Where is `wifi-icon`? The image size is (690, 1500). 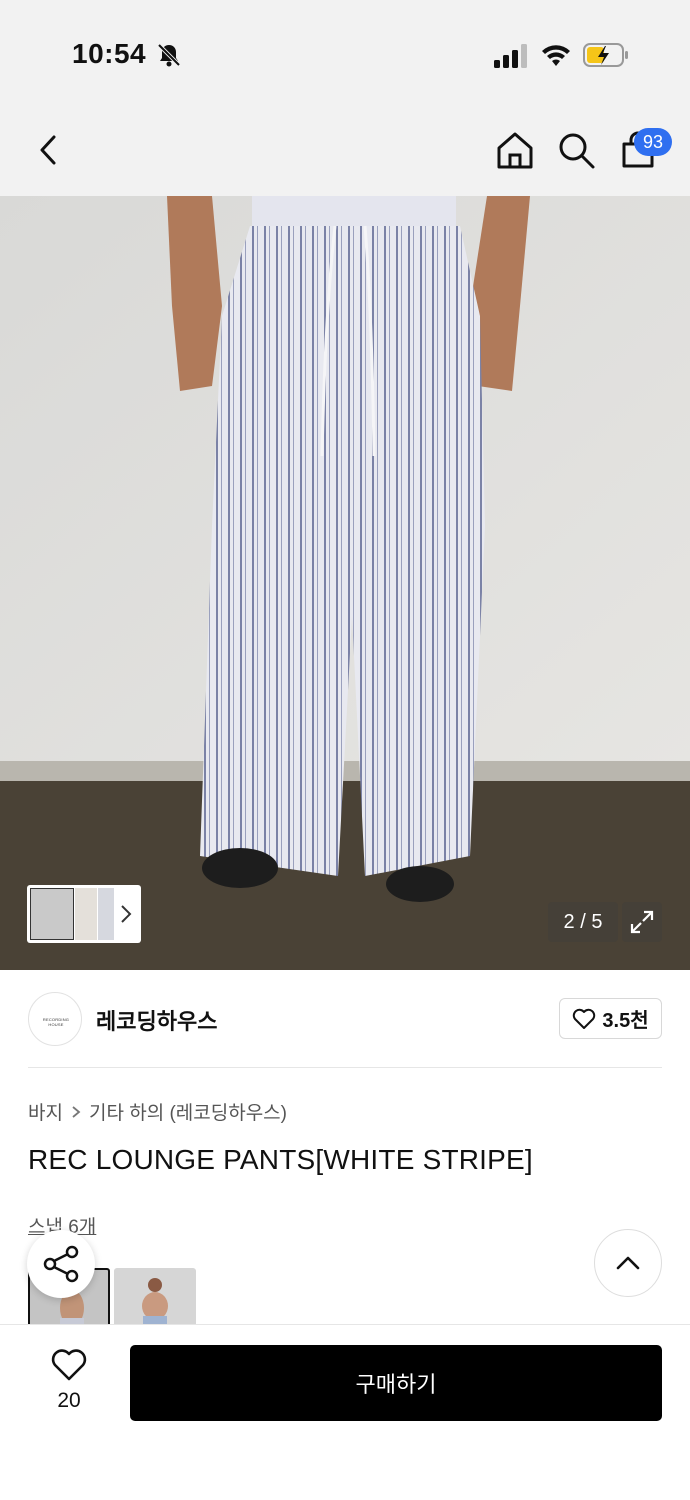
wifi-icon is located at coordinates (556, 55).